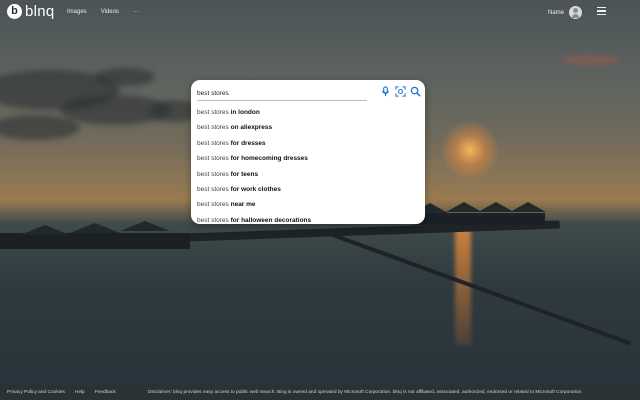 This screenshot has height=400, width=640. I want to click on visual-search-icon, so click(400, 91).